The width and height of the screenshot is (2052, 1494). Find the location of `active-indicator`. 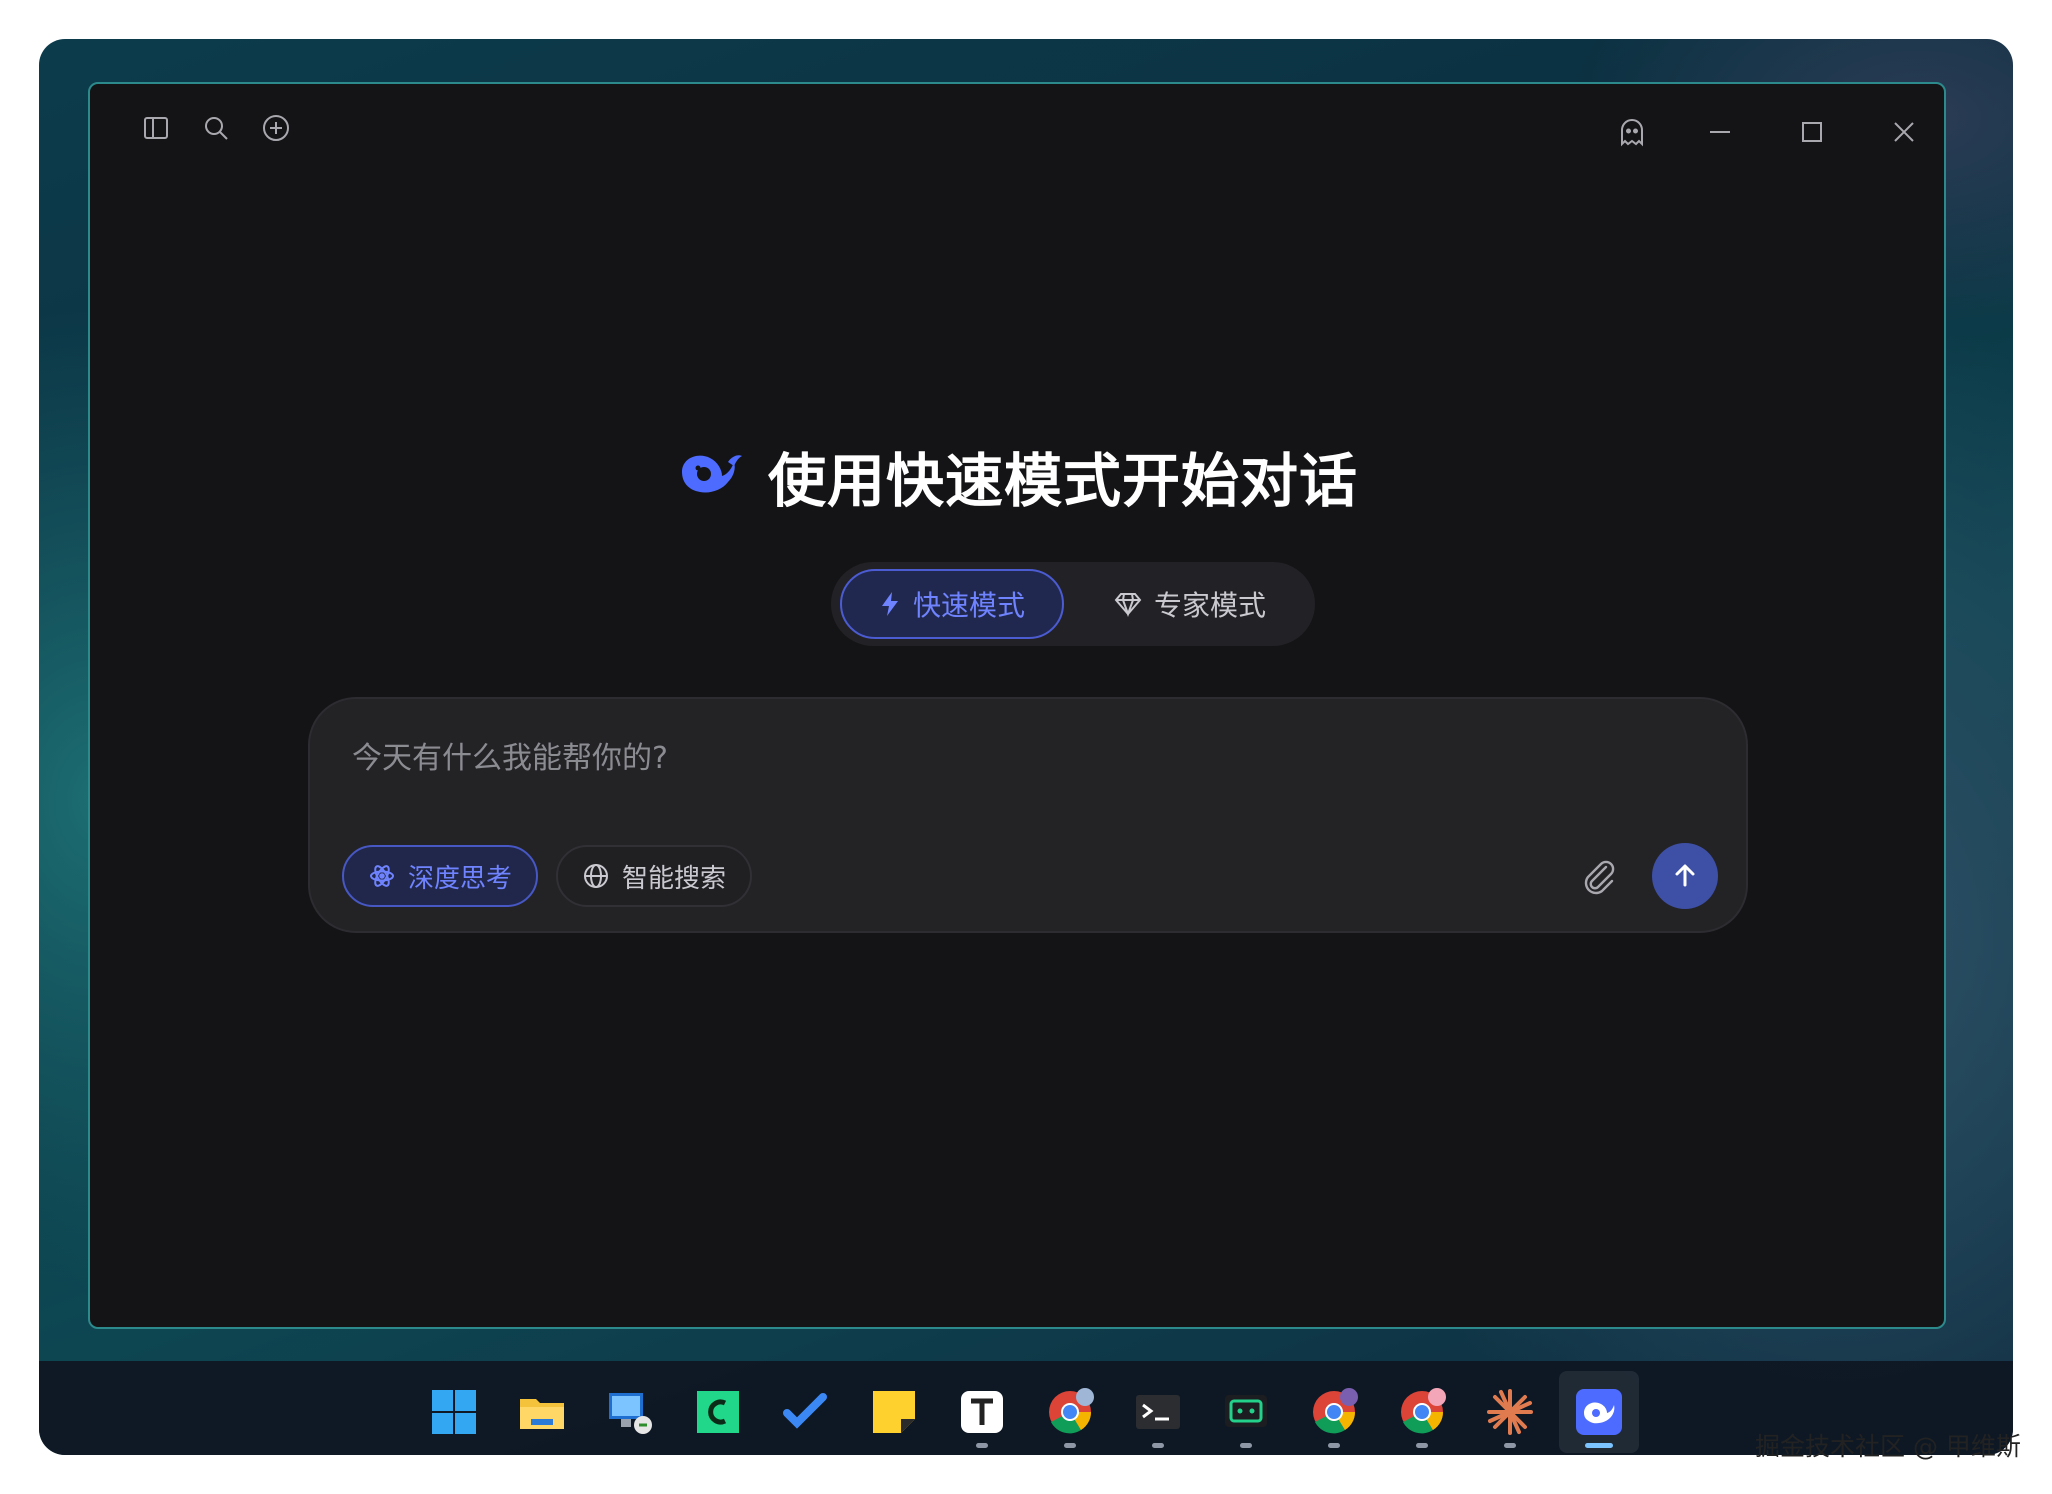

active-indicator is located at coordinates (1599, 1445).